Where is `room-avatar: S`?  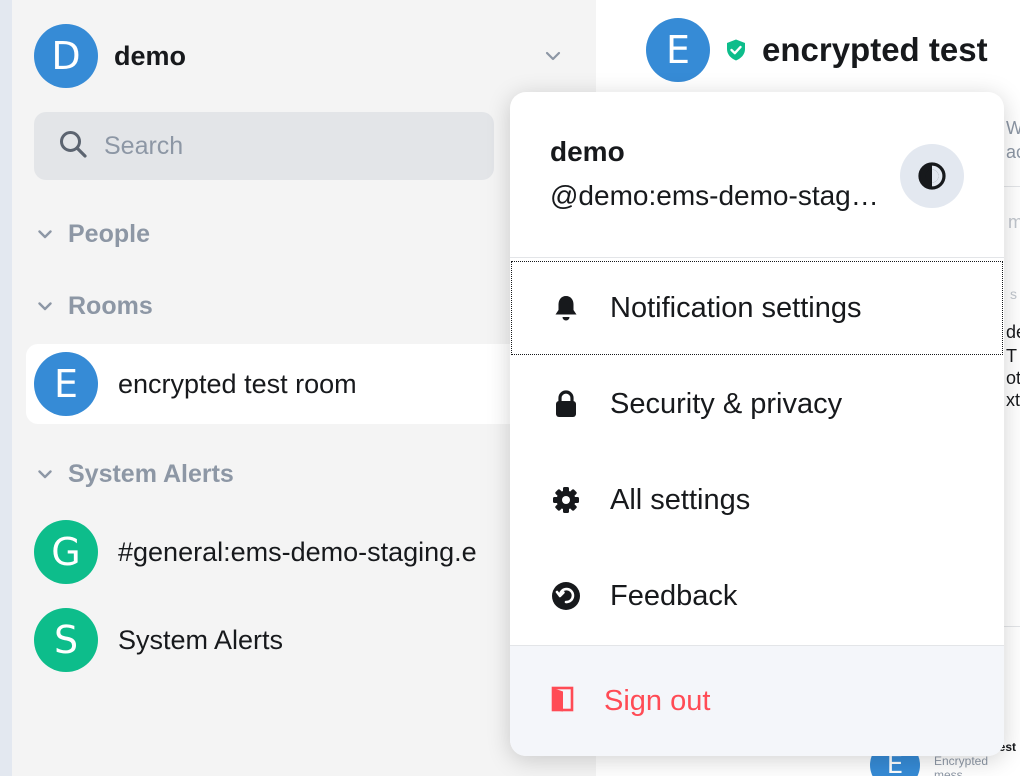 room-avatar: S is located at coordinates (66, 640).